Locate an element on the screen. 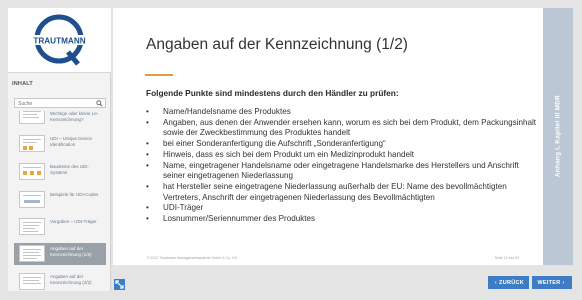 The width and height of the screenshot is (582, 300). bullet-item: • UDI-Träger is located at coordinates (343, 208).